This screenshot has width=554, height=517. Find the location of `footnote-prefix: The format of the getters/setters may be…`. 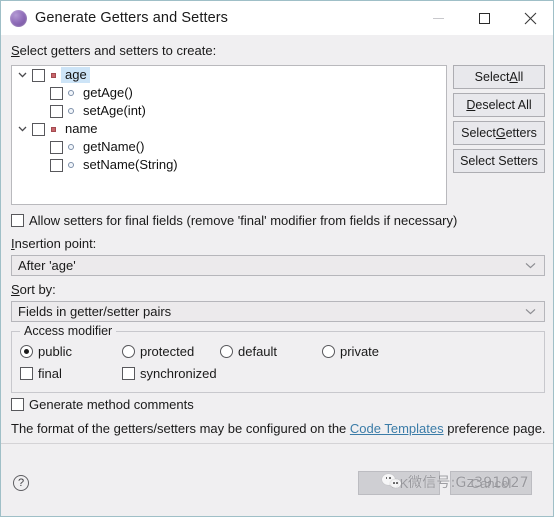

footnote-prefix: The format of the getters/setters may be… is located at coordinates (180, 428).